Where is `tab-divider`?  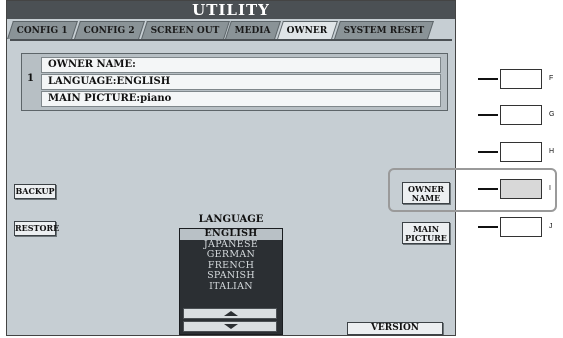 tab-divider is located at coordinates (231, 40).